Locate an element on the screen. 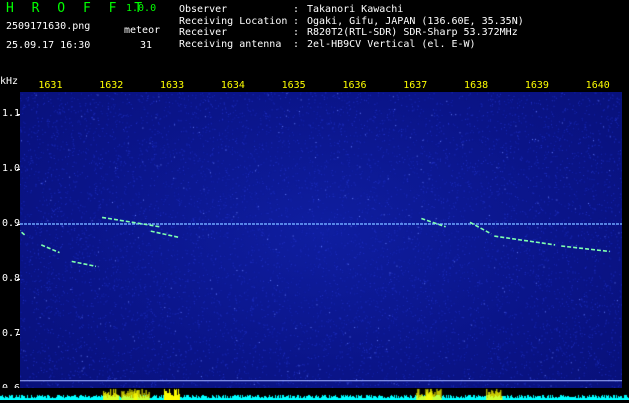 The image size is (629, 403). info-value: R820T2(RTL-SDR) SDR-Sharp 53.372MHz is located at coordinates (412, 32).